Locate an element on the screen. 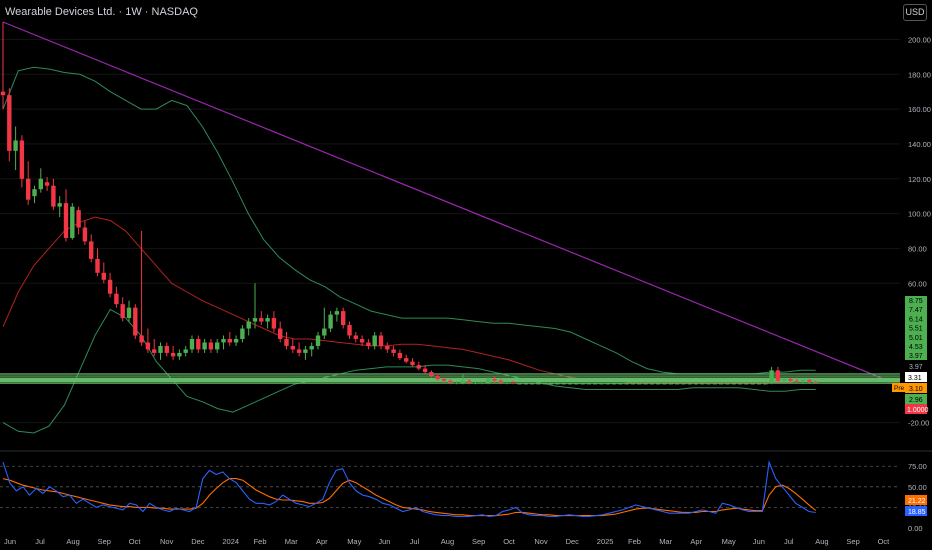  time-tick-label: Aug is located at coordinates (72, 541).